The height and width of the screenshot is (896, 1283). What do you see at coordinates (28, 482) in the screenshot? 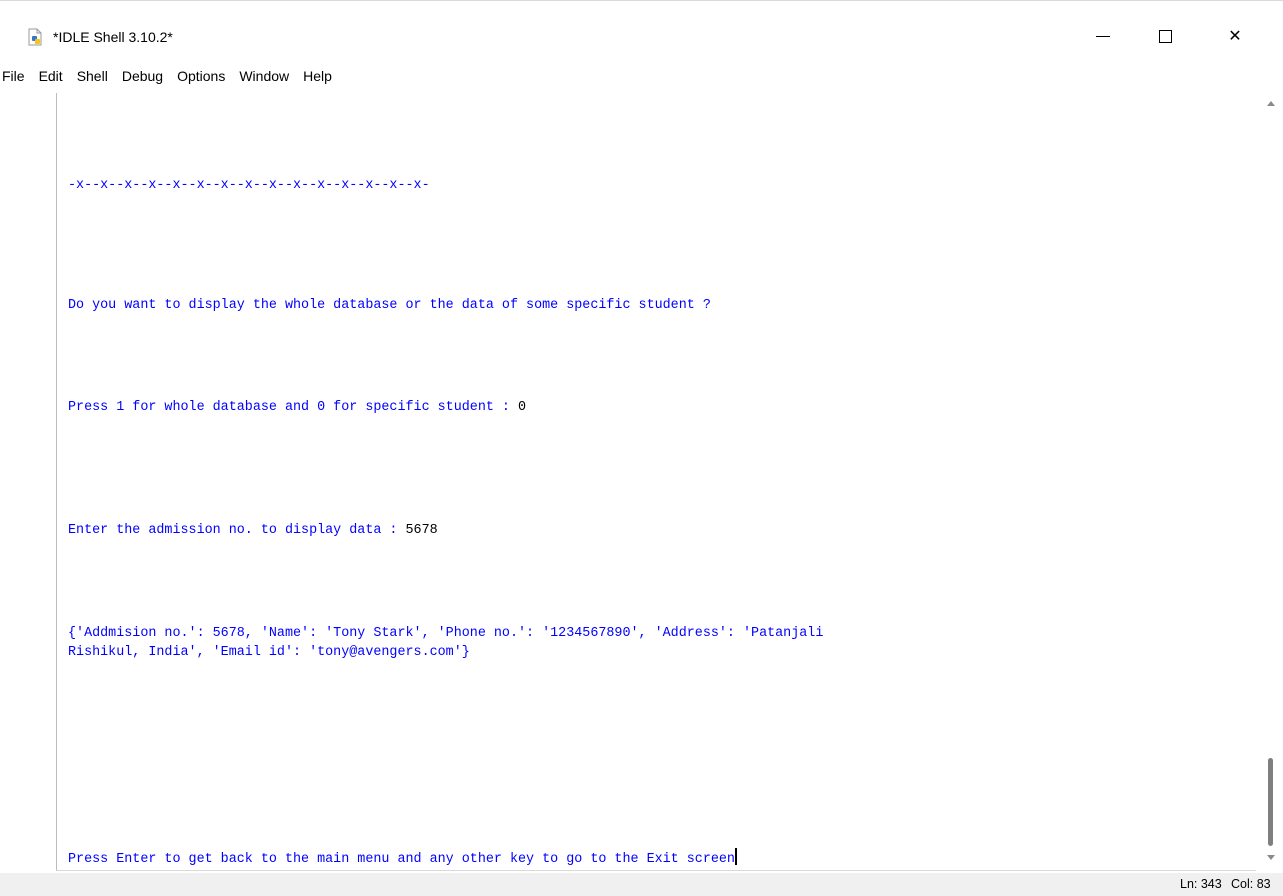
I see `shell-sidebar` at bounding box center [28, 482].